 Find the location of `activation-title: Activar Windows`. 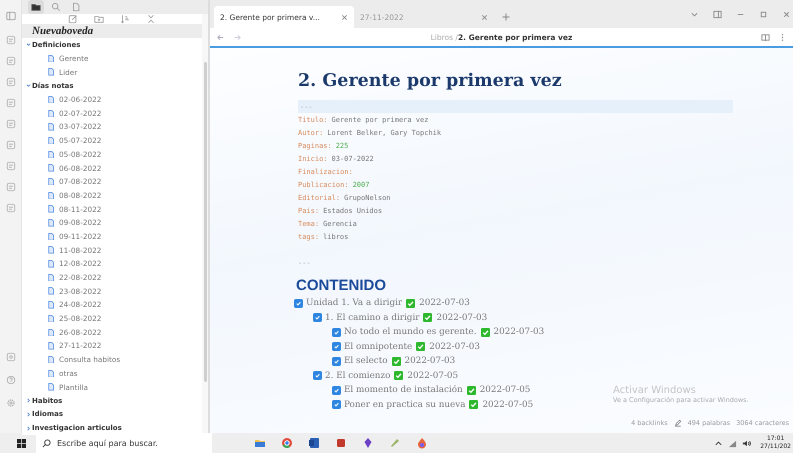

activation-title: Activar Windows is located at coordinates (655, 390).